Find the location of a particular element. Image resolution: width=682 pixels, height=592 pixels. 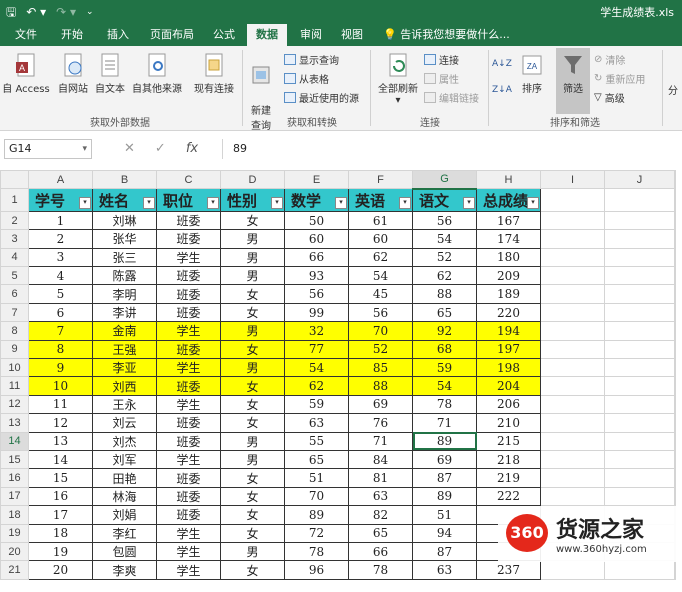

cell: 7 is located at coordinates (60, 331).